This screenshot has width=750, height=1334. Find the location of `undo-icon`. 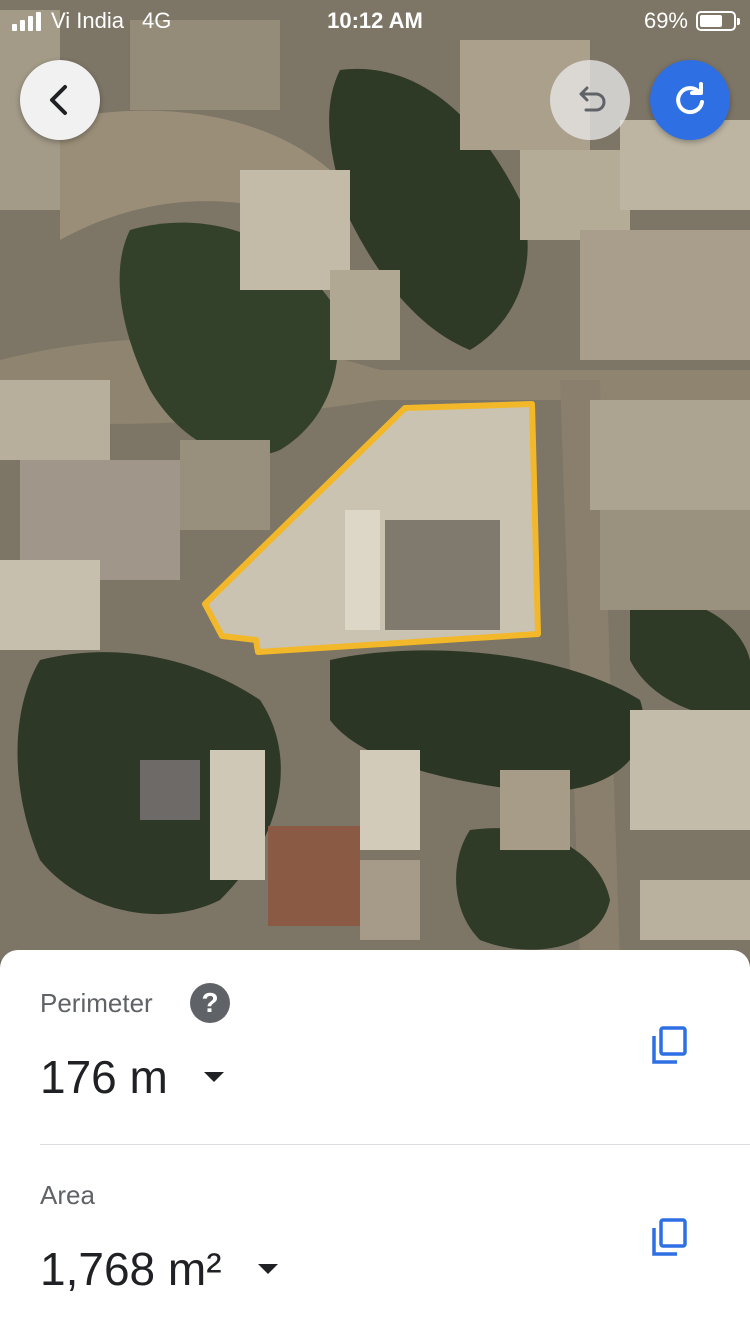

undo-icon is located at coordinates (592, 99).